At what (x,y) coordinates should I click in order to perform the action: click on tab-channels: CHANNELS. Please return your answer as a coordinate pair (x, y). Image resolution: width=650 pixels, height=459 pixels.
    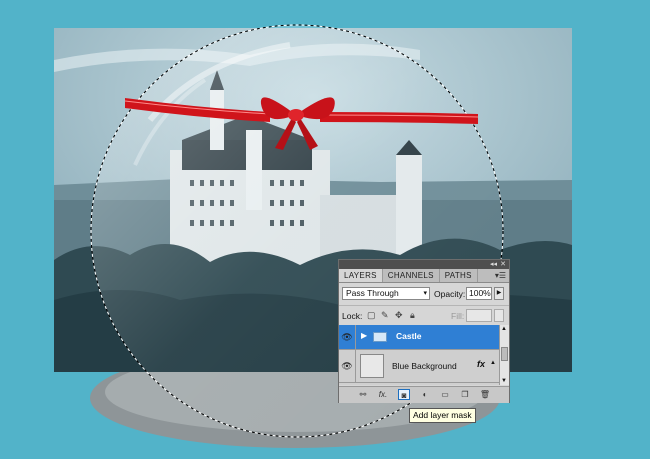
    Looking at the image, I should click on (411, 275).